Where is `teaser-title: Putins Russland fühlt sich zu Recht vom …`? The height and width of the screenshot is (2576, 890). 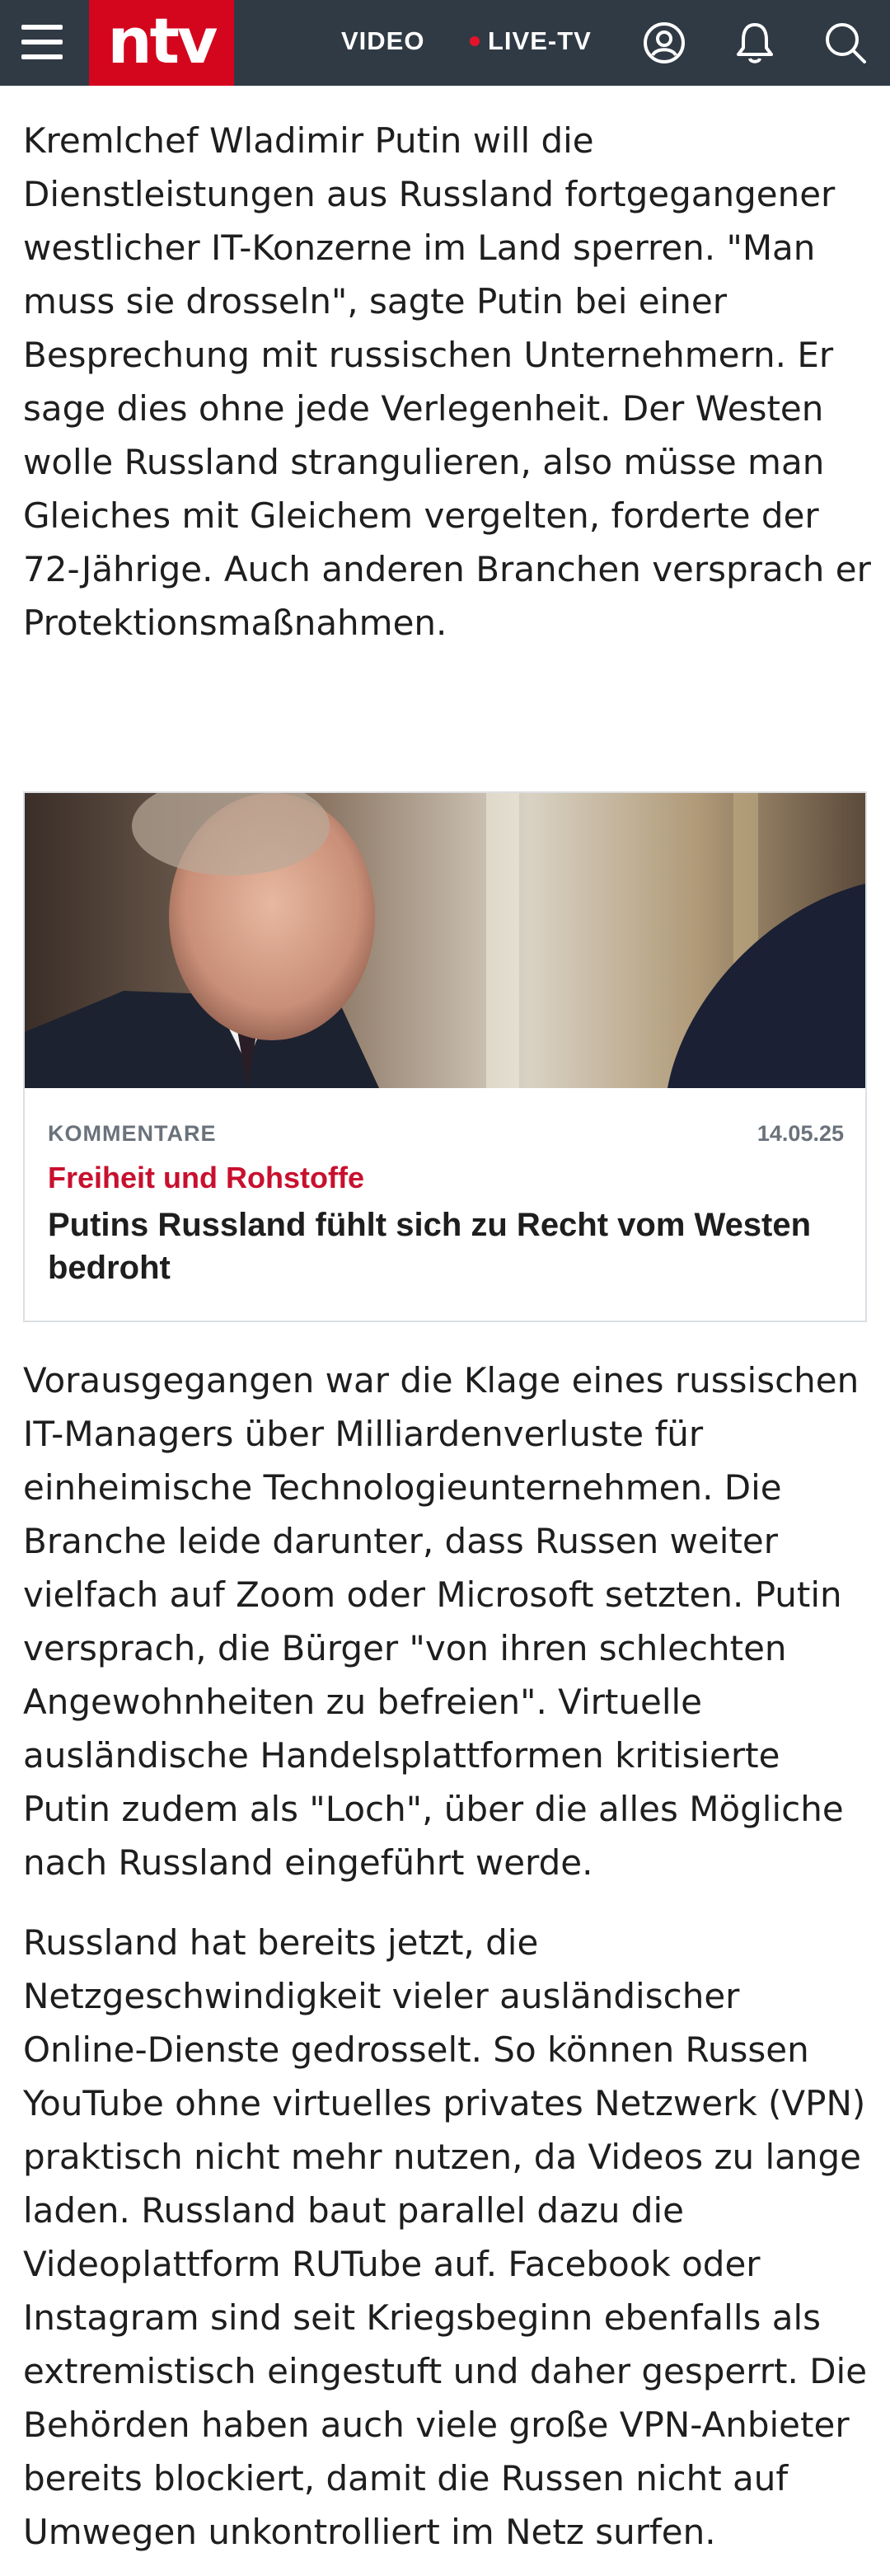
teaser-title: Putins Russland fühlt sich zu Recht vom … is located at coordinates (435, 1247).